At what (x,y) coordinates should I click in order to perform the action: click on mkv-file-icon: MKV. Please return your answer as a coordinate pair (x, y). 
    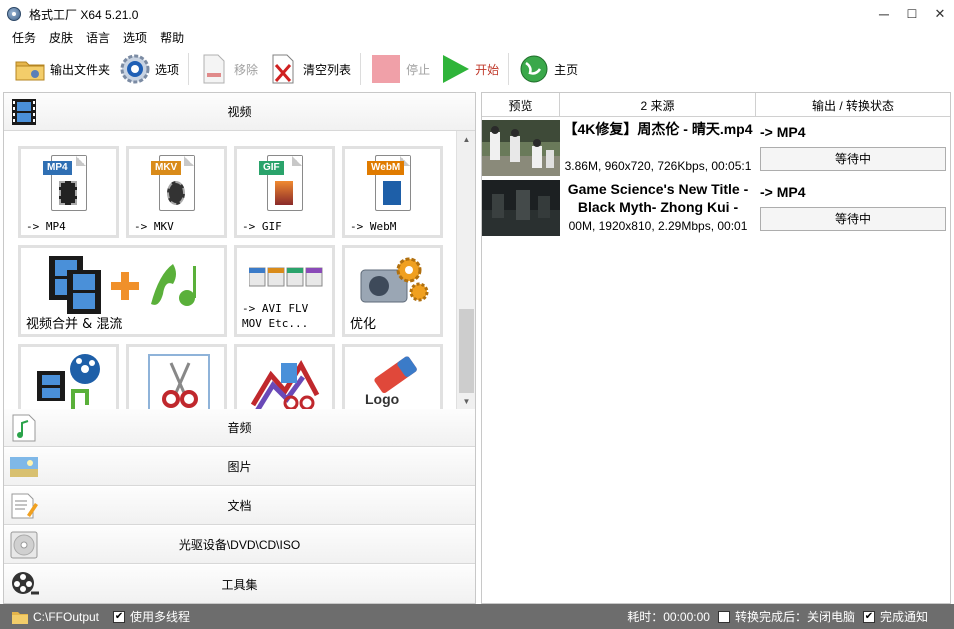
    Looking at the image, I should click on (173, 183).